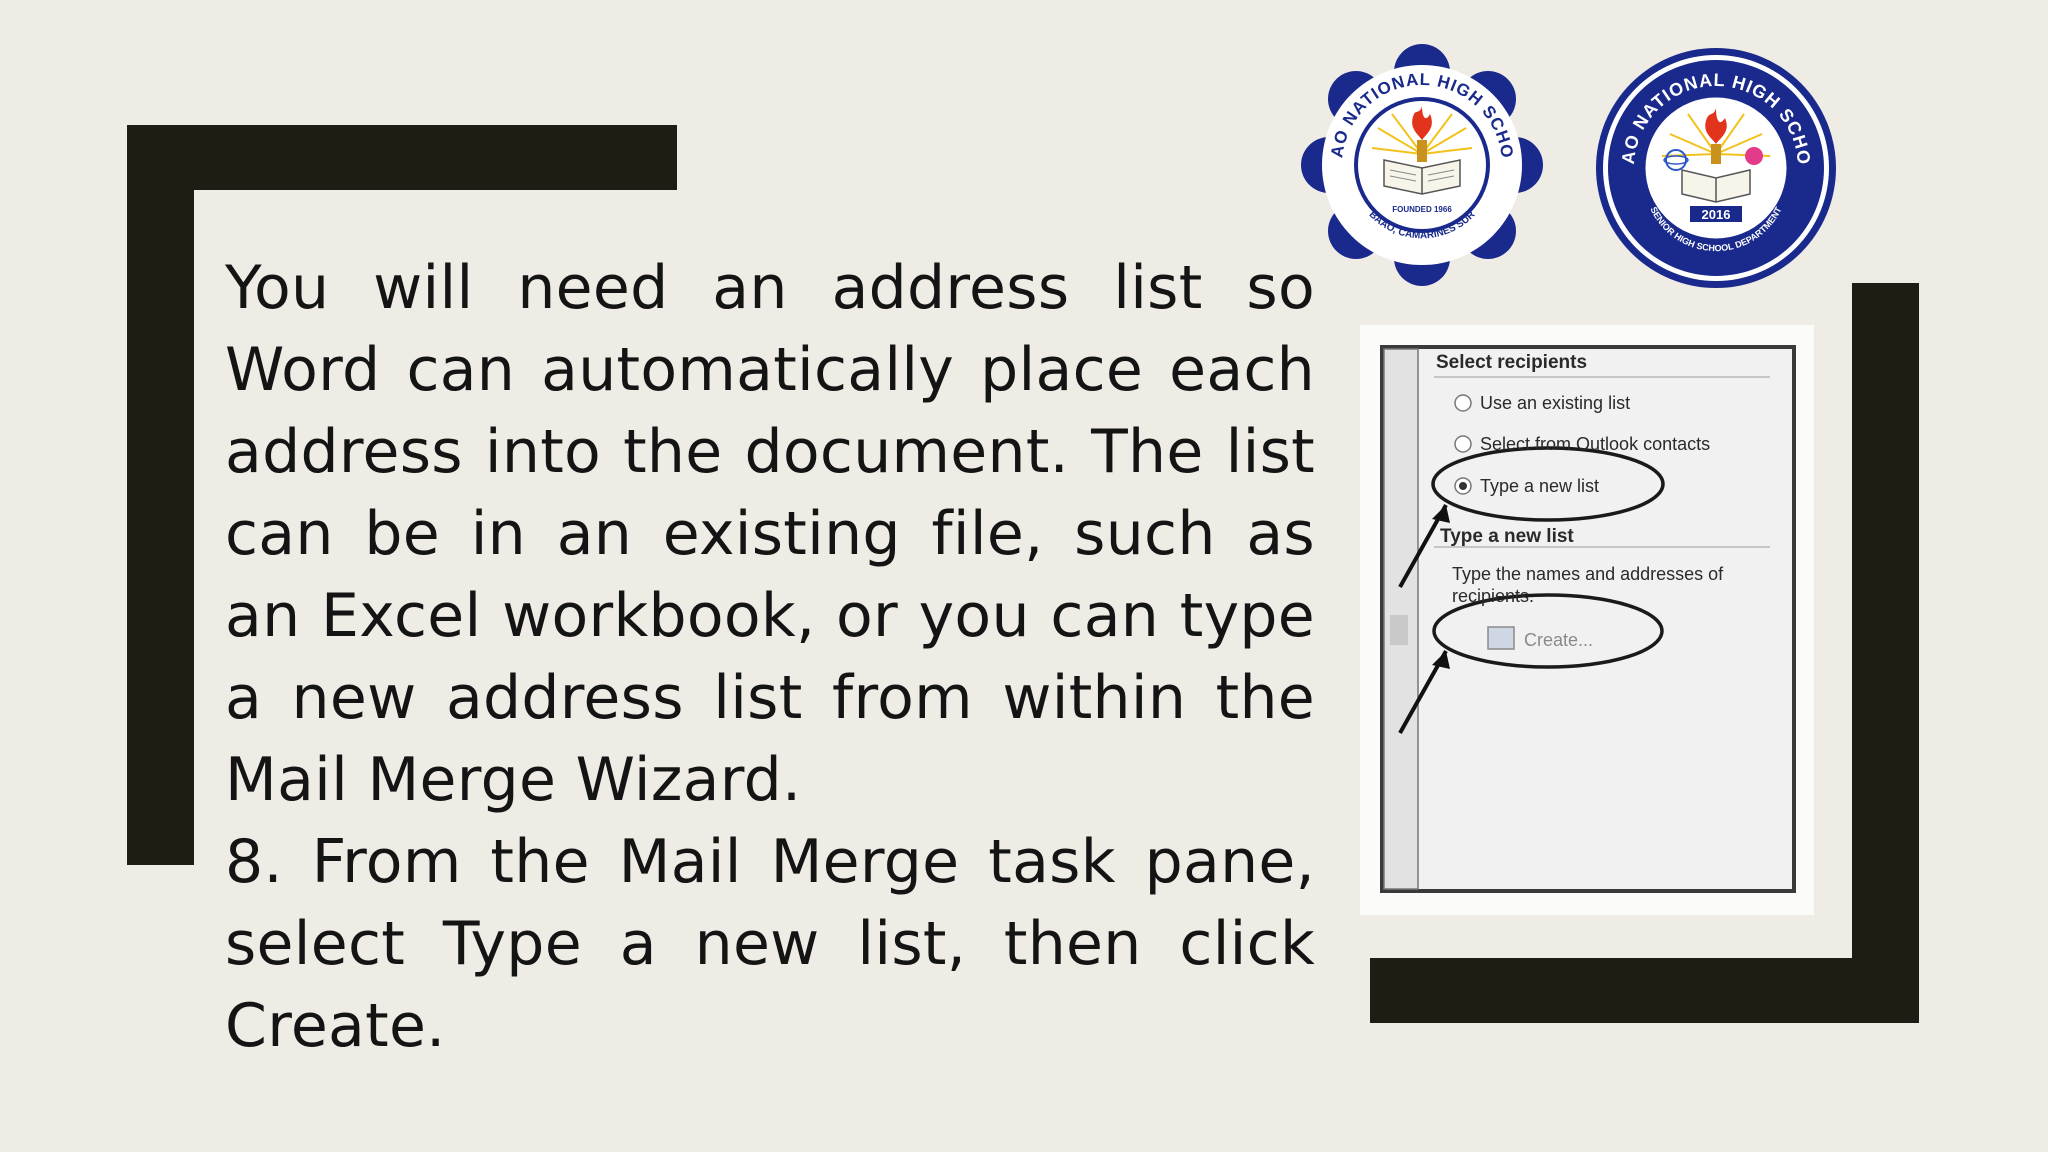  Describe the element at coordinates (1422, 209) in the screenshot. I see `seal-founded: FOUNDED 1966` at that location.